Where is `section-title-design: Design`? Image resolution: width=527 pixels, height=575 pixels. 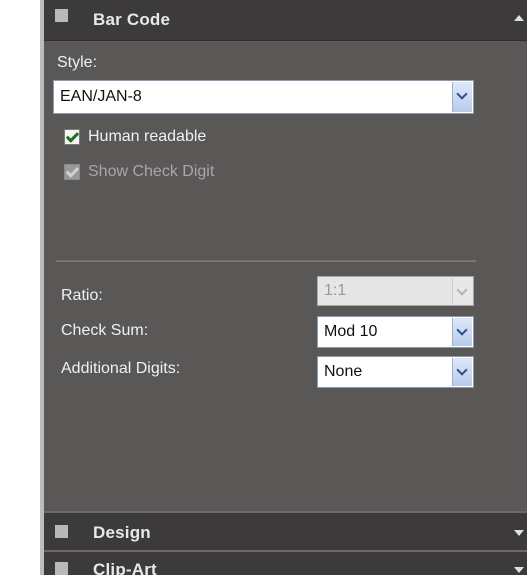
section-title-design: Design is located at coordinates (122, 532).